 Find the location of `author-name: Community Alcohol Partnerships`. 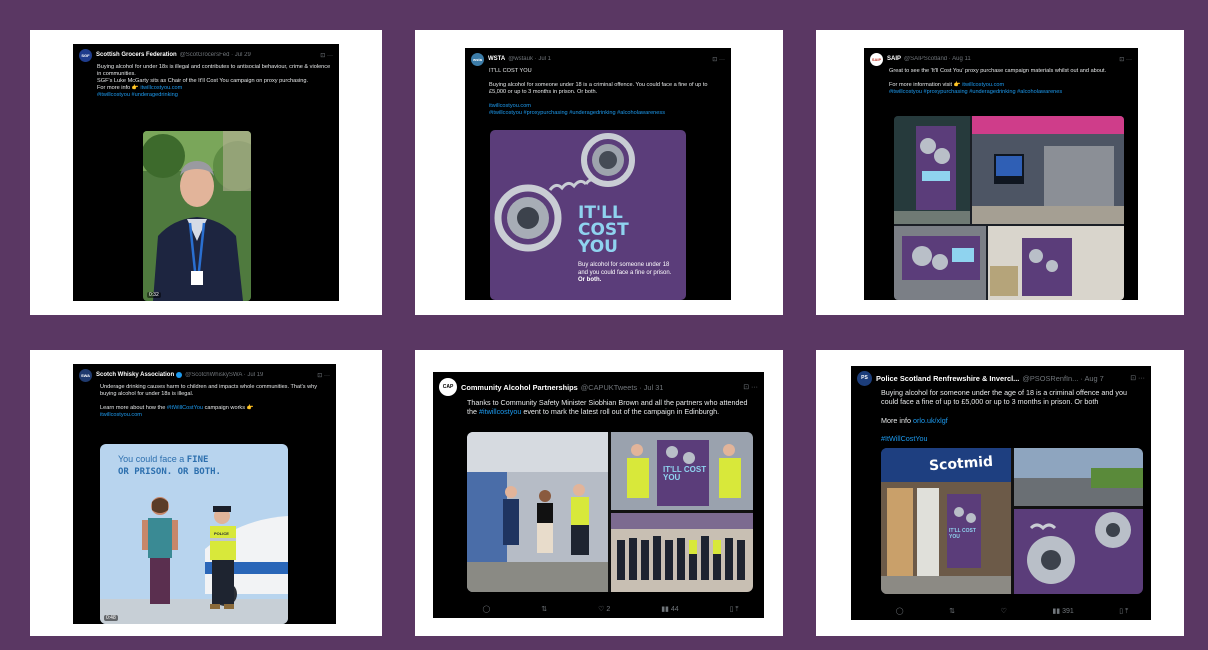

author-name: Community Alcohol Partnerships is located at coordinates (519, 387).